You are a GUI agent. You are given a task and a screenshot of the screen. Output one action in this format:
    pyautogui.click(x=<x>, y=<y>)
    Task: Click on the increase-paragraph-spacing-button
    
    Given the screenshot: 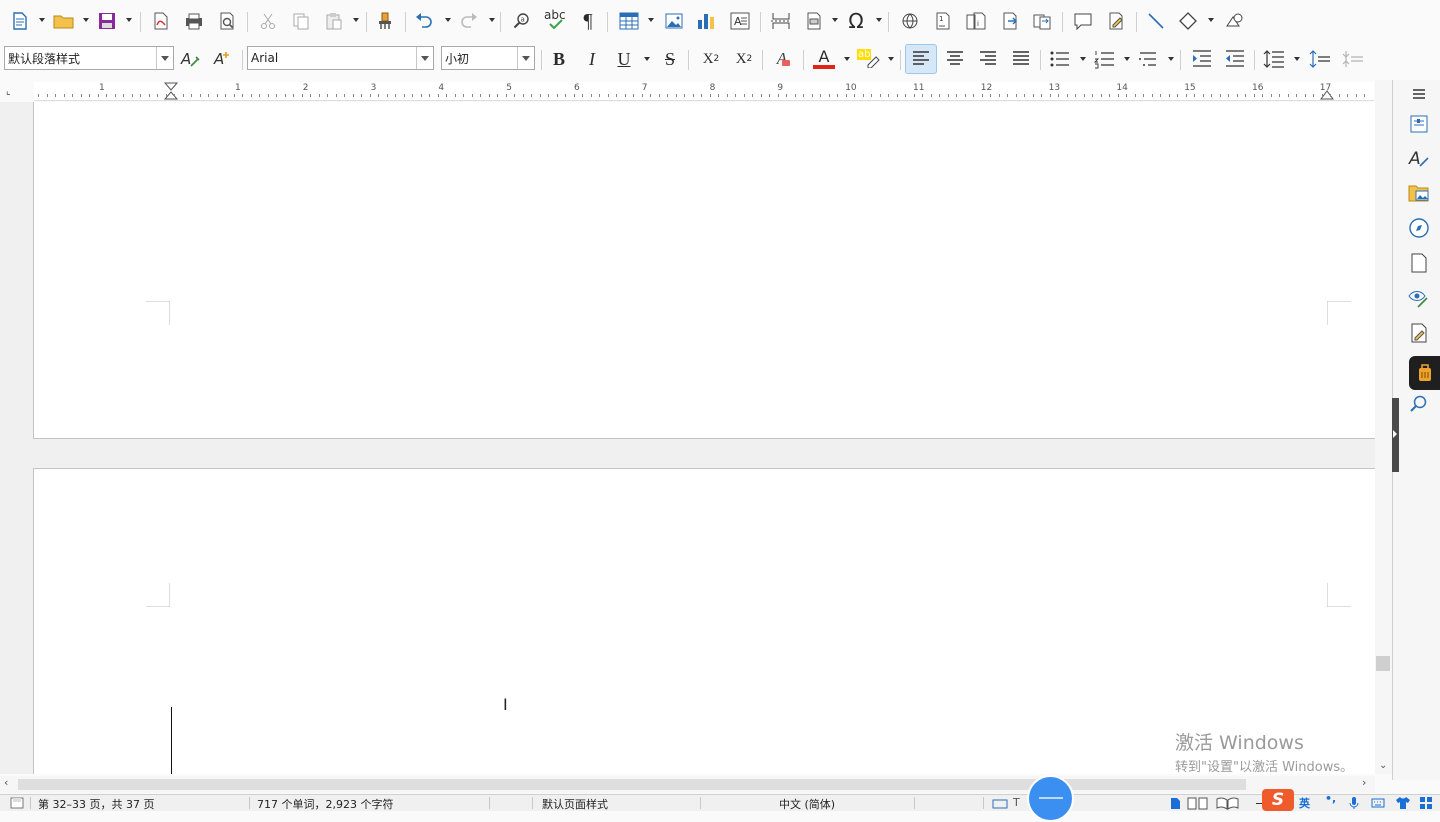 What is the action you would take?
    pyautogui.click(x=1320, y=59)
    